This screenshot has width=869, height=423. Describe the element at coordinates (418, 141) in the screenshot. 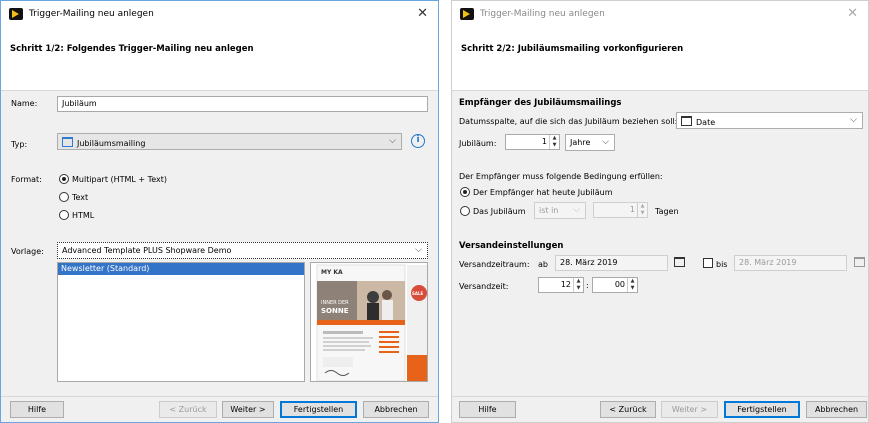

I see `info-icon: i` at that location.